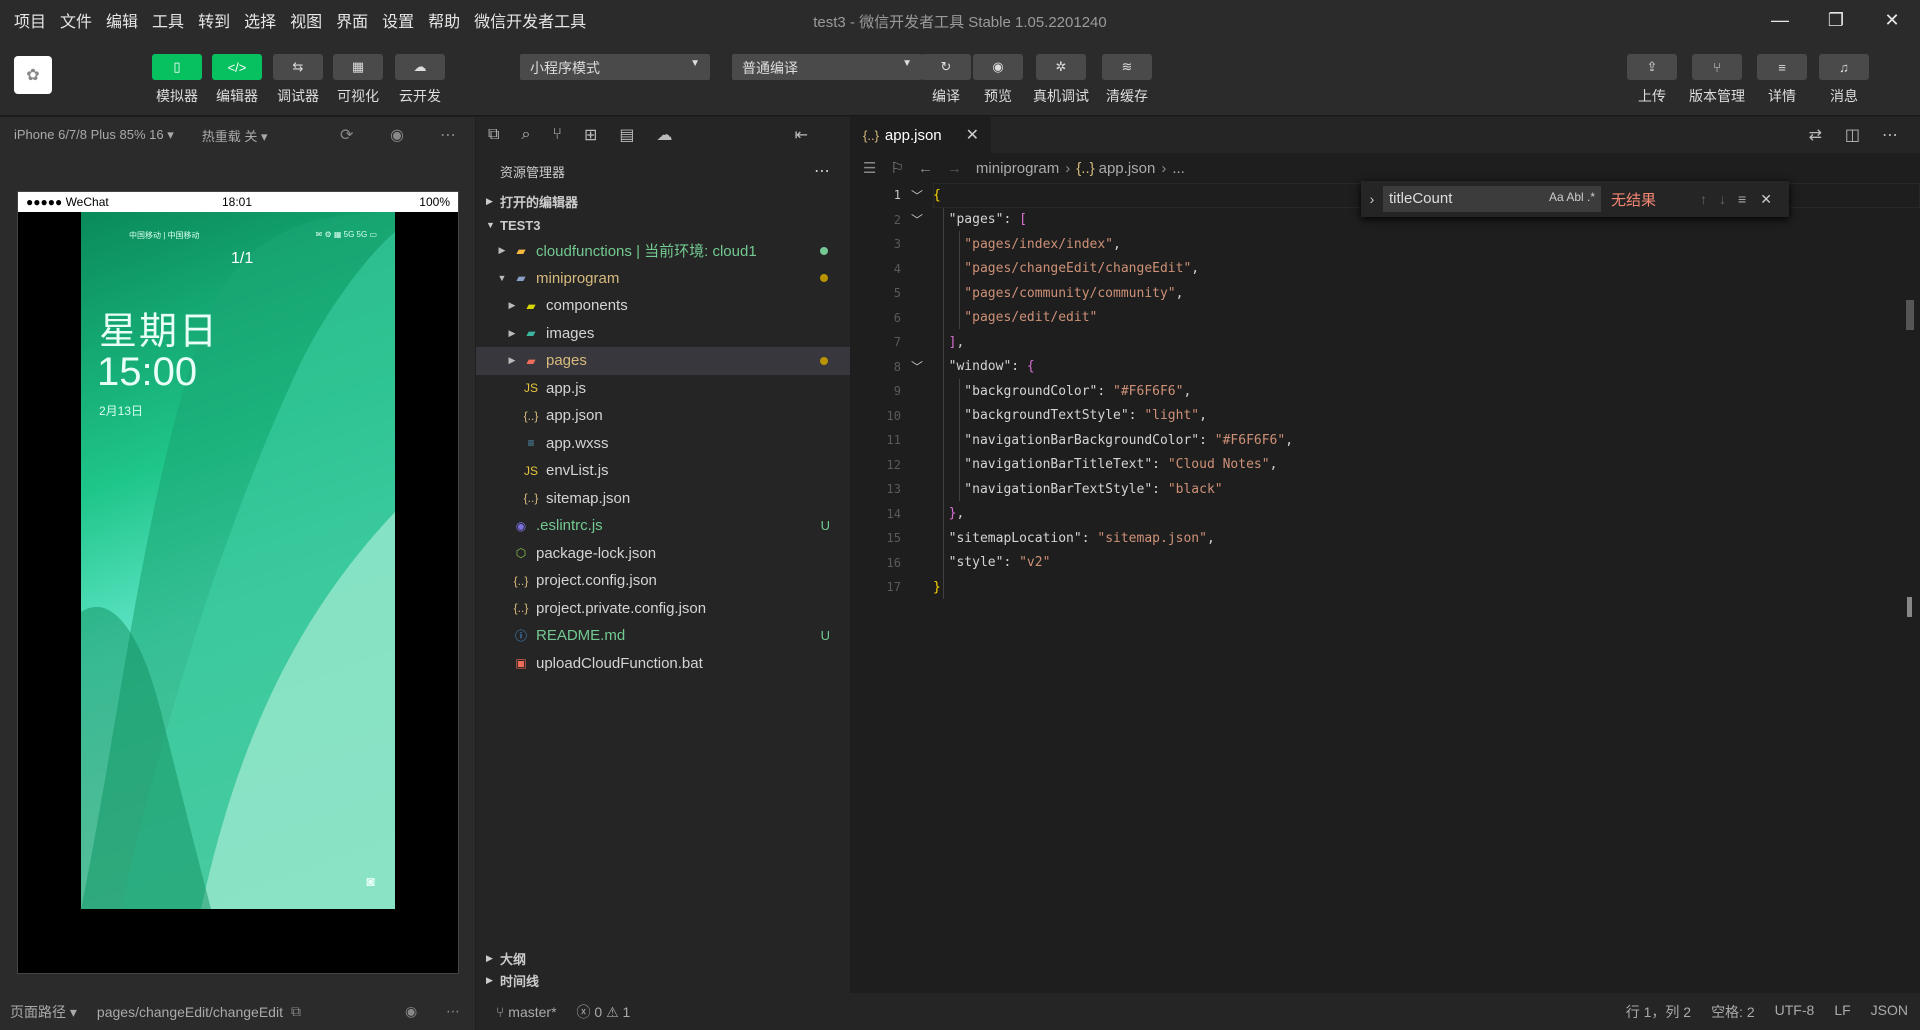  What do you see at coordinates (663, 306) in the screenshot?
I see `file-tree-item: ▶ ▰ components` at bounding box center [663, 306].